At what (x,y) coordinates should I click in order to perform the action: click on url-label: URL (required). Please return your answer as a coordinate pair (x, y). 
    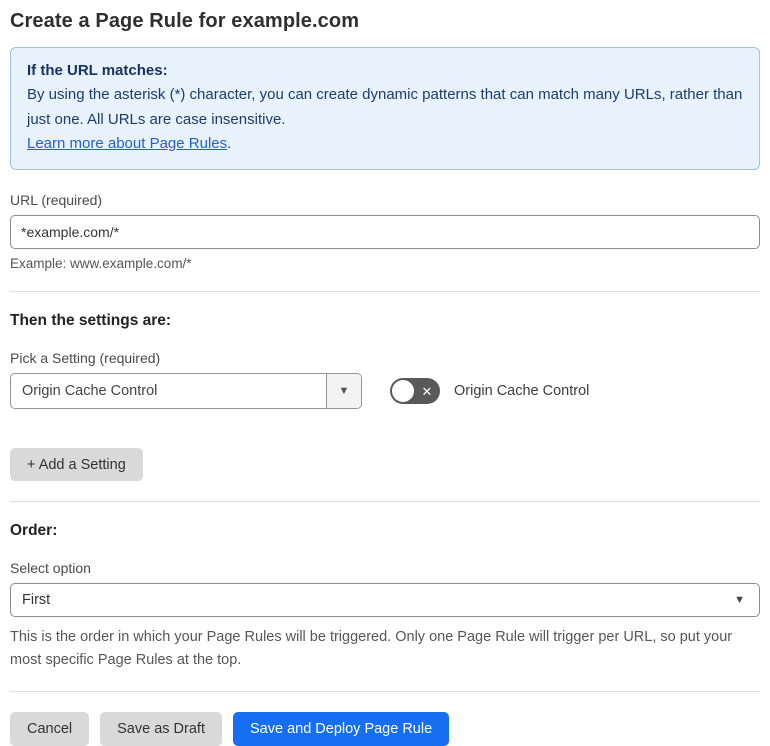
    Looking at the image, I should click on (56, 200).